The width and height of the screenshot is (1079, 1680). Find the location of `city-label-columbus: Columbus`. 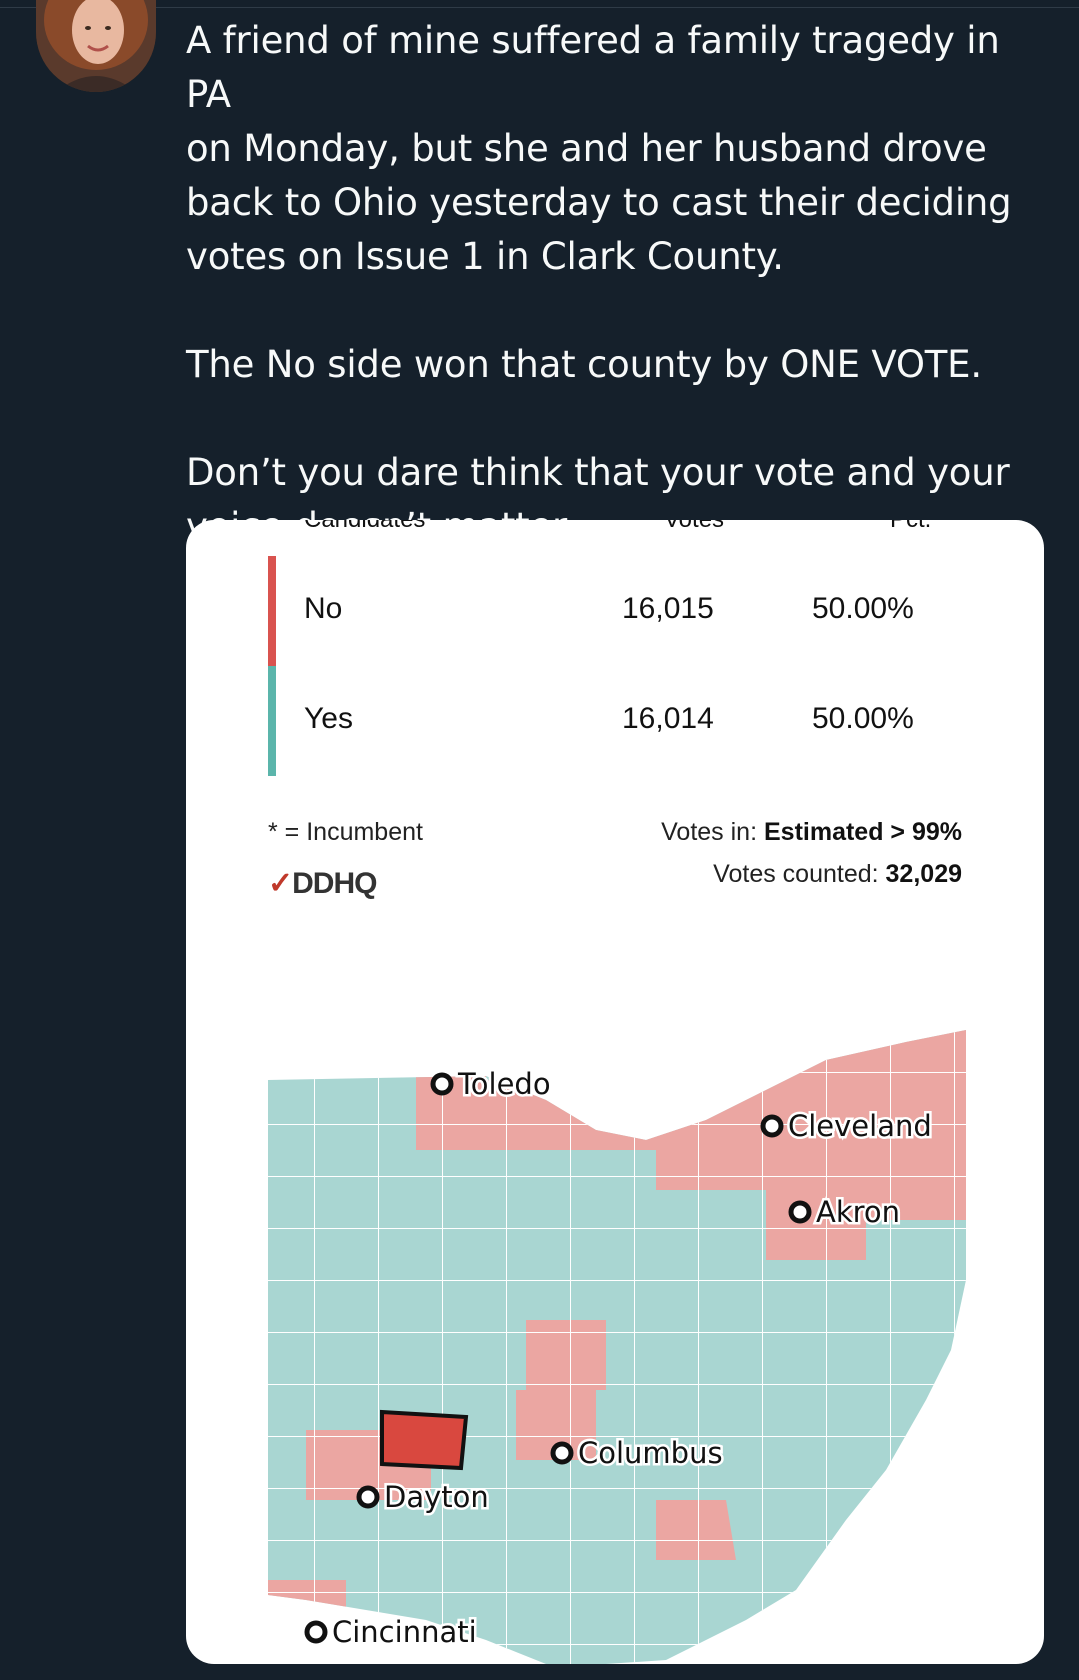

city-label-columbus: Columbus is located at coordinates (650, 1453).